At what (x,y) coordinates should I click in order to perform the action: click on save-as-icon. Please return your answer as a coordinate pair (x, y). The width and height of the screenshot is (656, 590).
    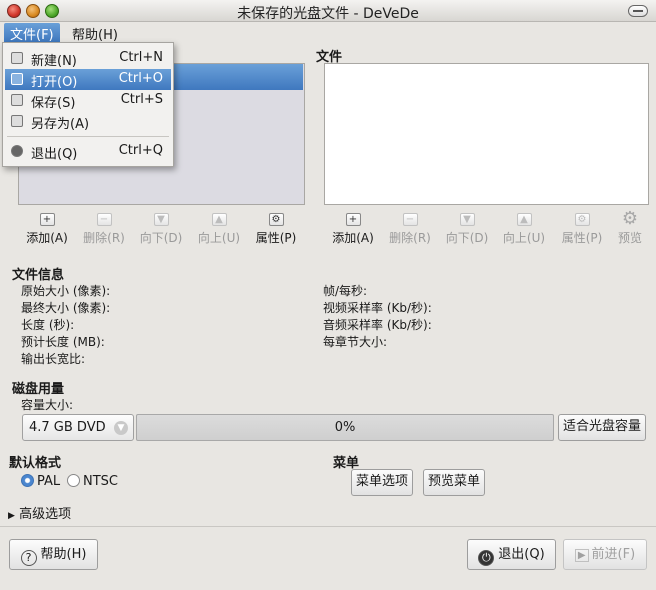
    Looking at the image, I should click on (17, 121).